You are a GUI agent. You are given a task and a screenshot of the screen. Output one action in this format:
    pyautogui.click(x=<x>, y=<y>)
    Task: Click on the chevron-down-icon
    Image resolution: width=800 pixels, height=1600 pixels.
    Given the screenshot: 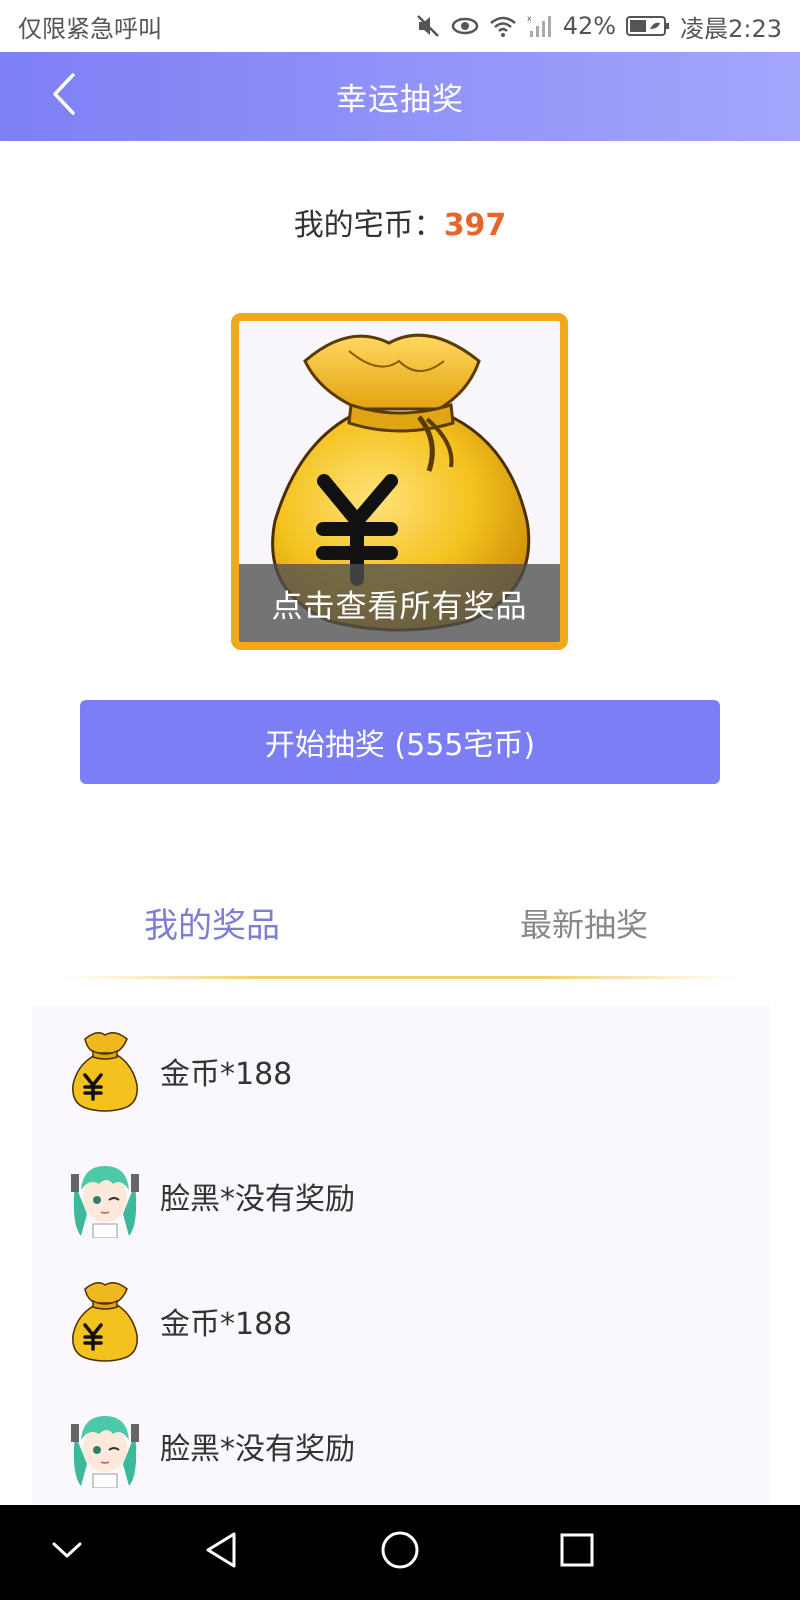 What is the action you would take?
    pyautogui.click(x=67, y=1552)
    